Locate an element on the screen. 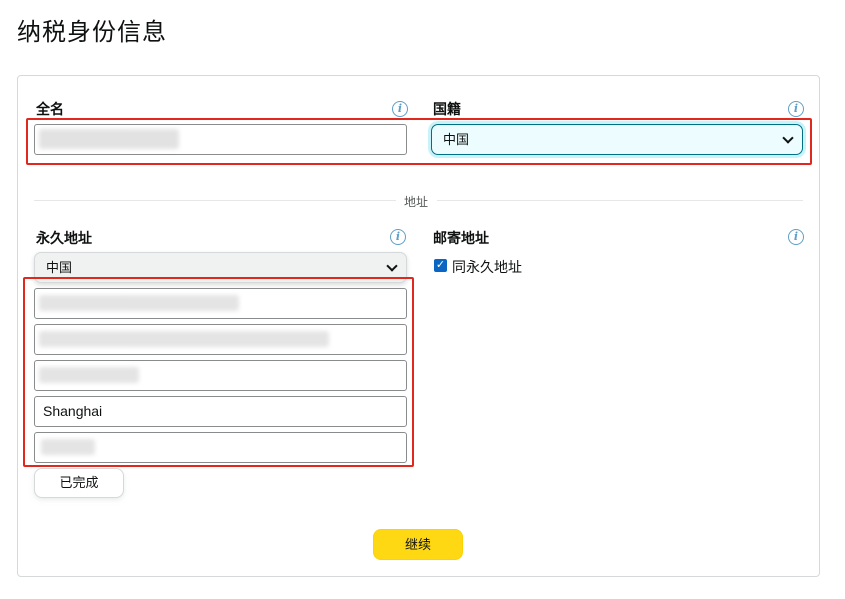 The image size is (845, 599). chevron-down-icon is located at coordinates (392, 266).